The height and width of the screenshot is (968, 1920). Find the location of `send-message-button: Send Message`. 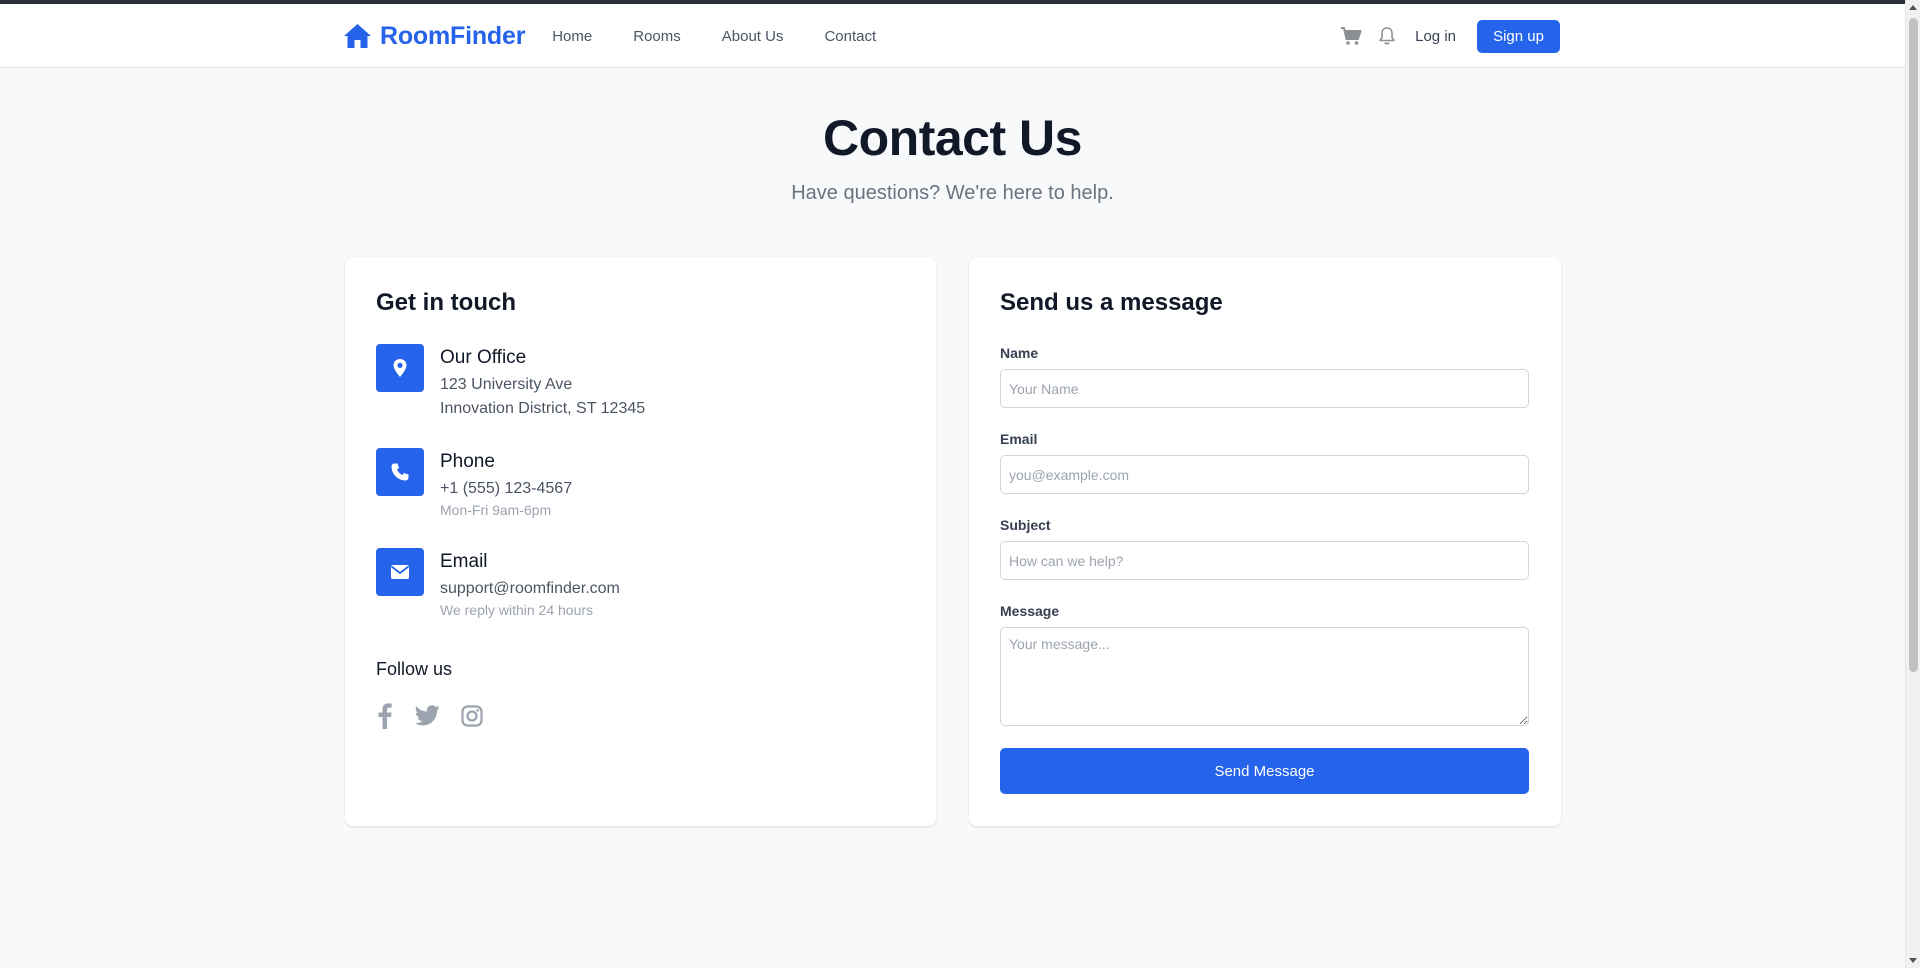

send-message-button: Send Message is located at coordinates (1264, 771).